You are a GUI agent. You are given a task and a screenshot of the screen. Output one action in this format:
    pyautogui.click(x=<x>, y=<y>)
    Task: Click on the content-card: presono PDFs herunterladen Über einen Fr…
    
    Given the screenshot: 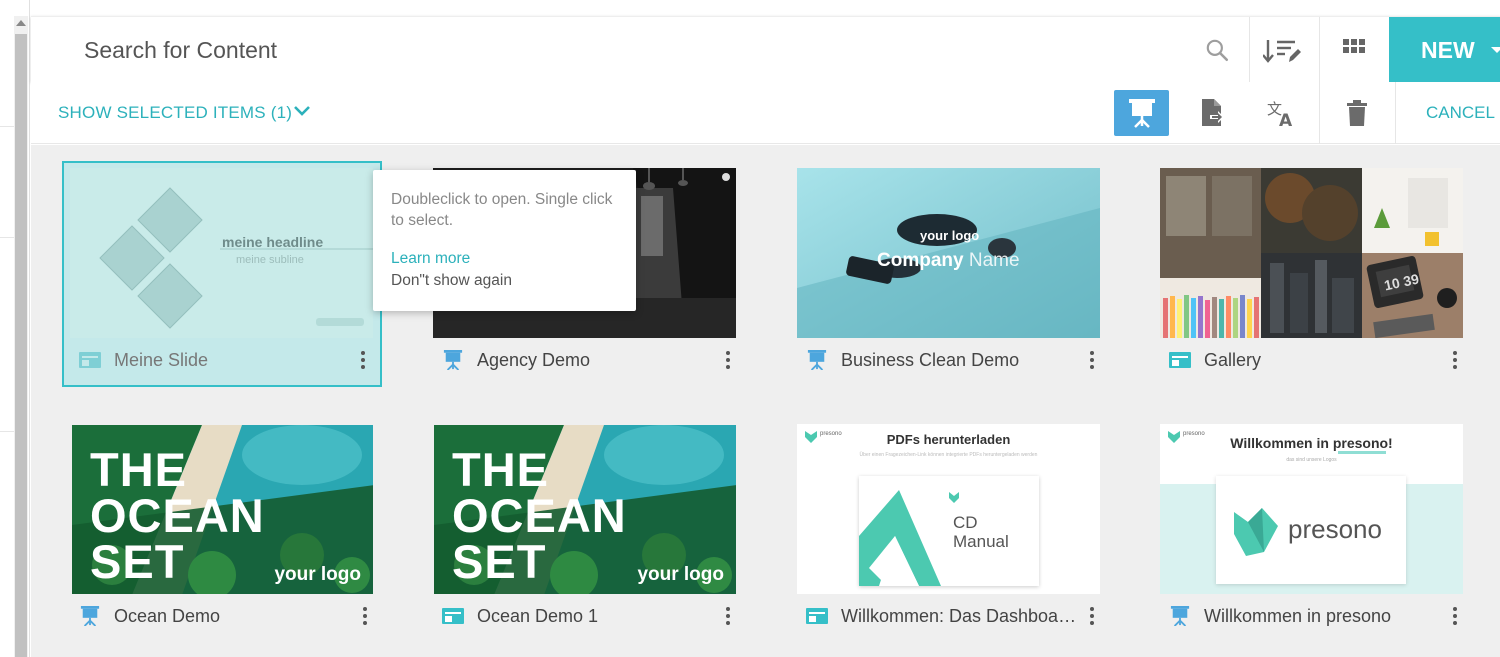 What is the action you would take?
    pyautogui.click(x=949, y=530)
    